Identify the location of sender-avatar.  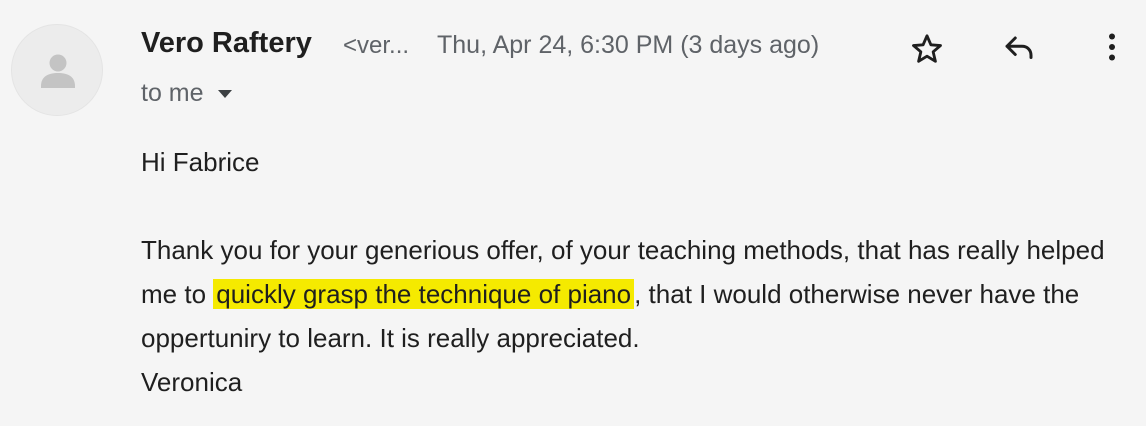
(57, 70).